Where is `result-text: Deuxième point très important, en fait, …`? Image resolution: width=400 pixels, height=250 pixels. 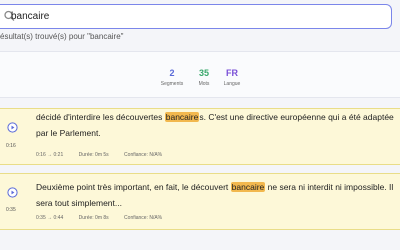
result-text: Deuxième point très important, en fait, … is located at coordinates (216, 195).